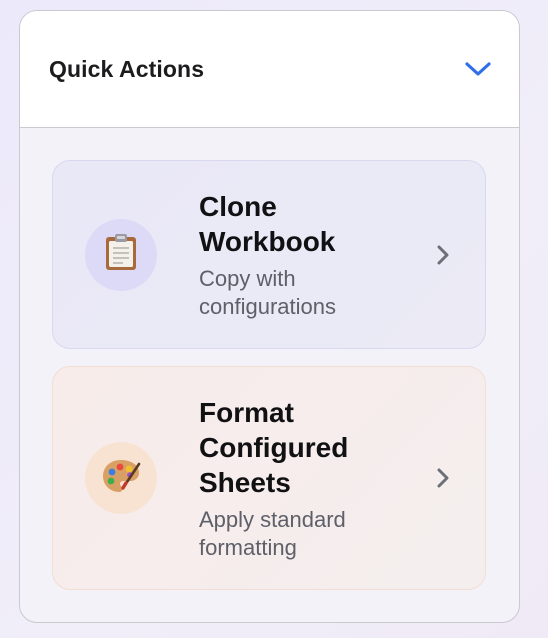 The height and width of the screenshot is (638, 548). I want to click on clone-workbook-description: Copy with configurations, so click(315, 293).